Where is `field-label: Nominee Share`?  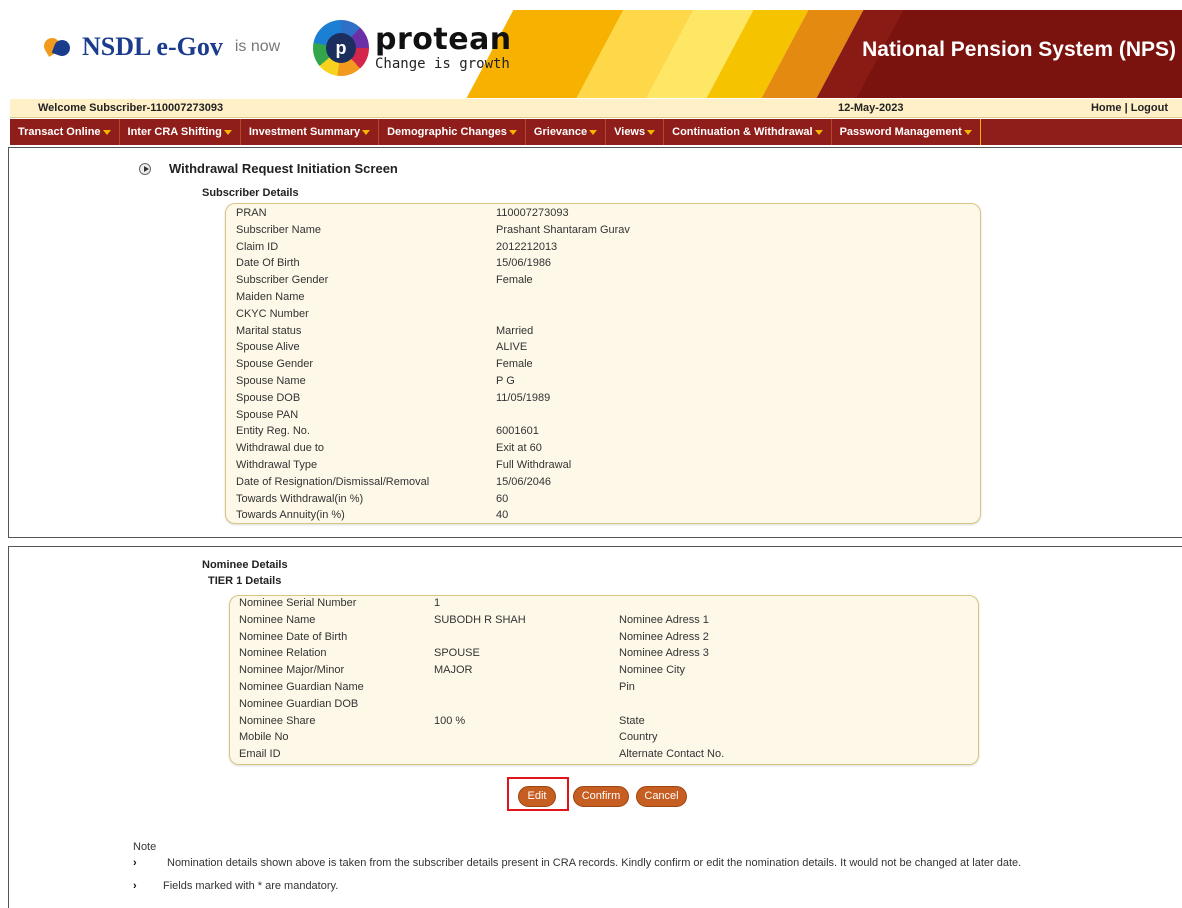
field-label: Nominee Share is located at coordinates (277, 720).